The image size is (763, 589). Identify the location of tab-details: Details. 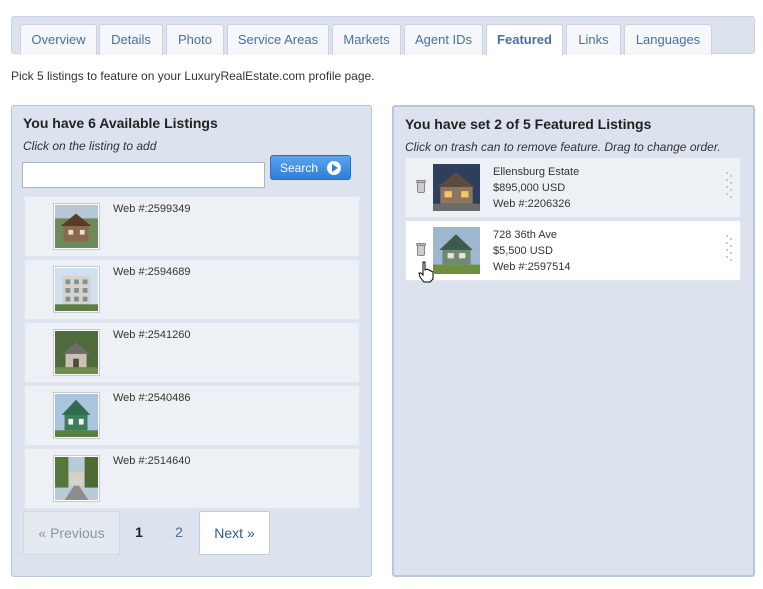
(131, 39).